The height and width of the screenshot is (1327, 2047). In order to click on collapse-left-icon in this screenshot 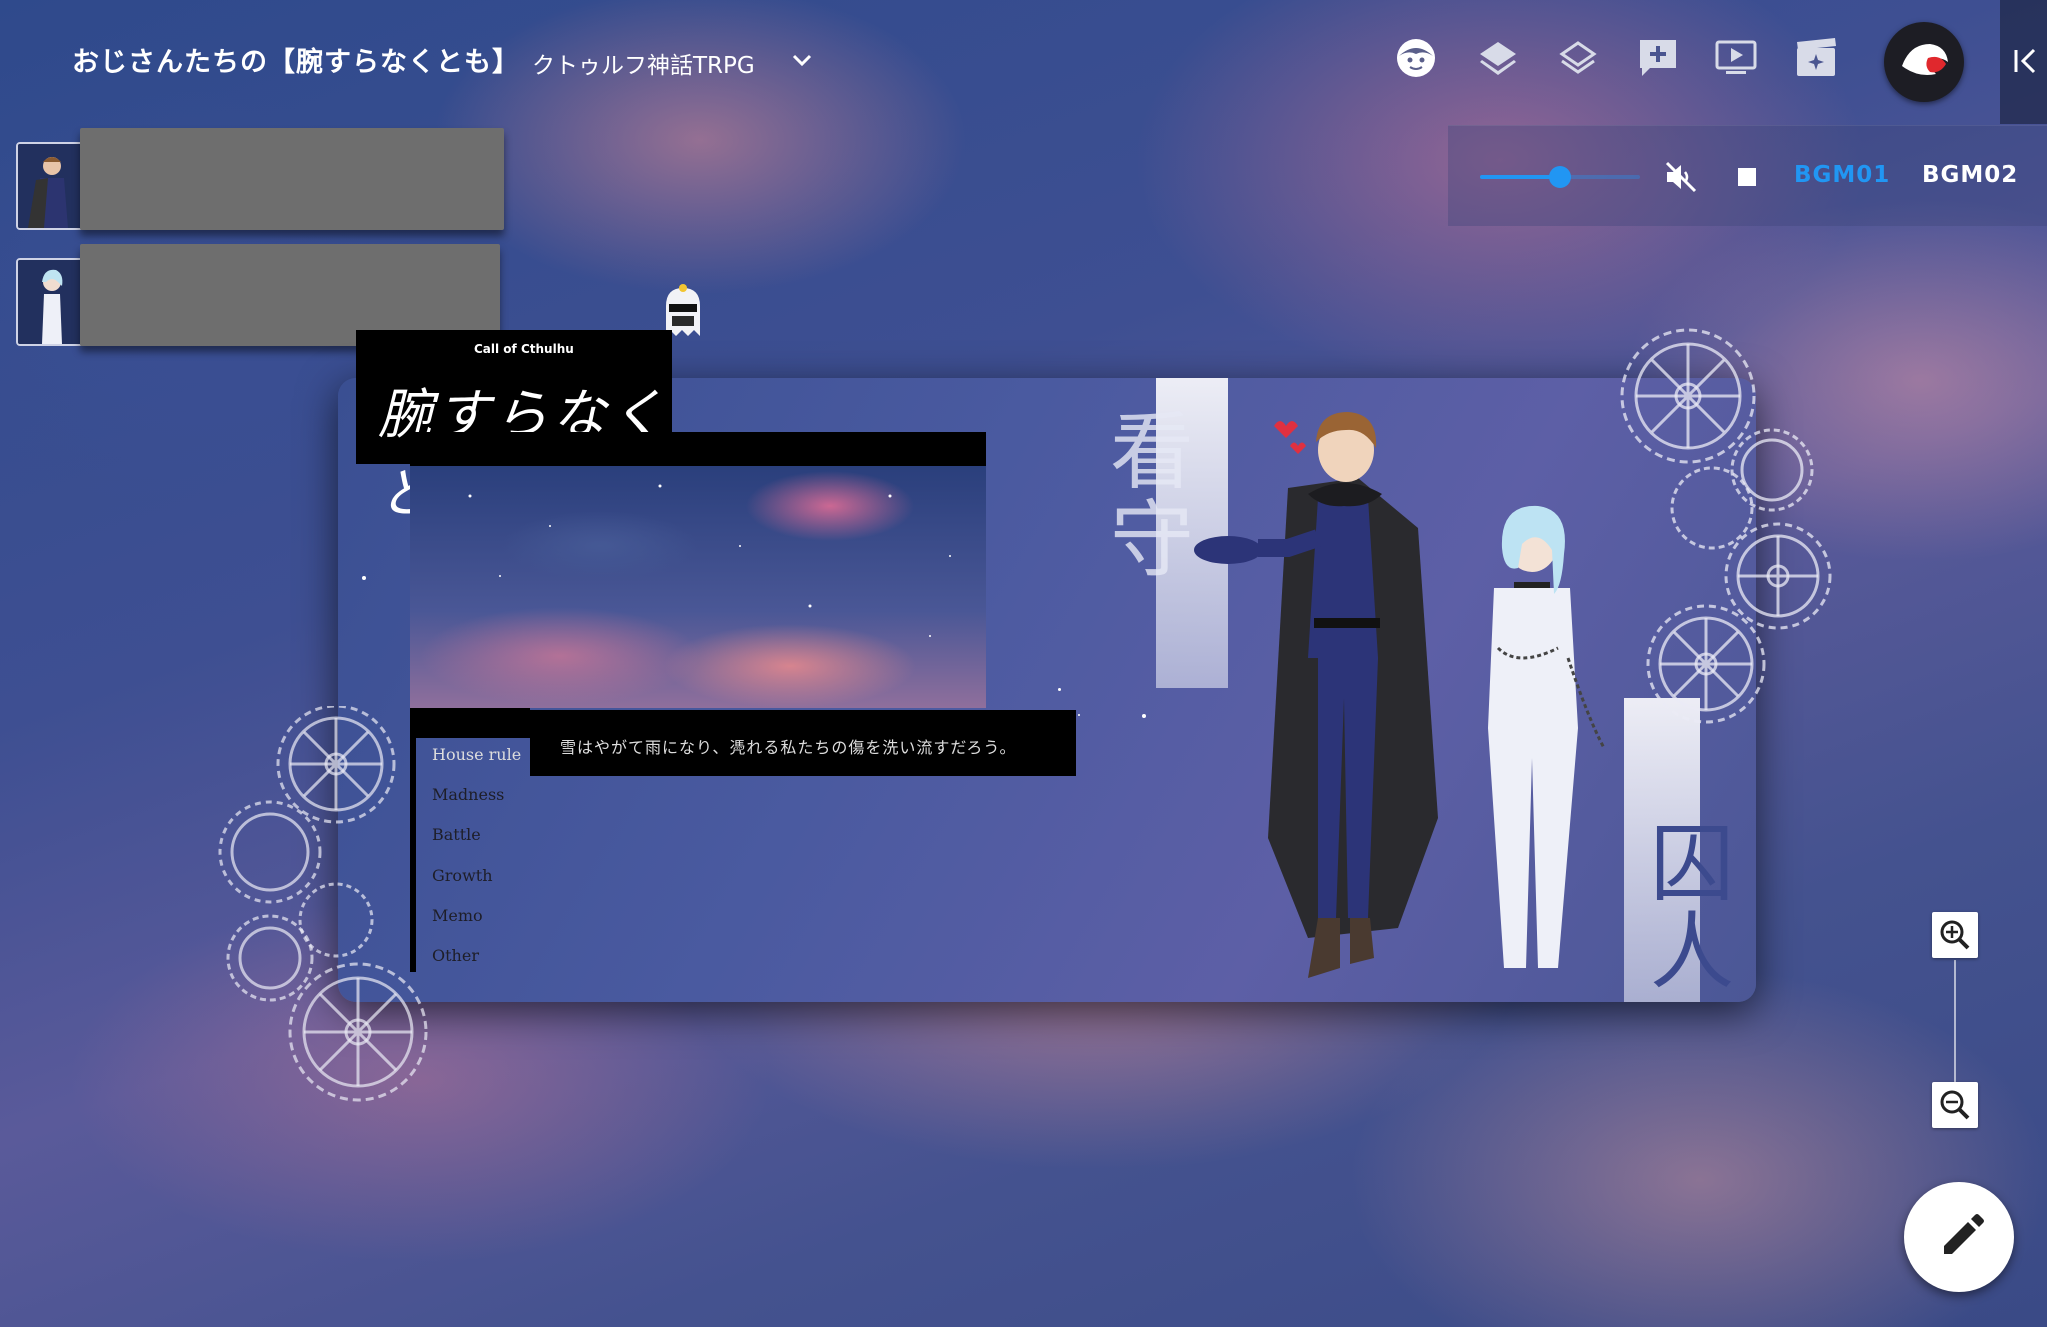, I will do `click(2025, 61)`.